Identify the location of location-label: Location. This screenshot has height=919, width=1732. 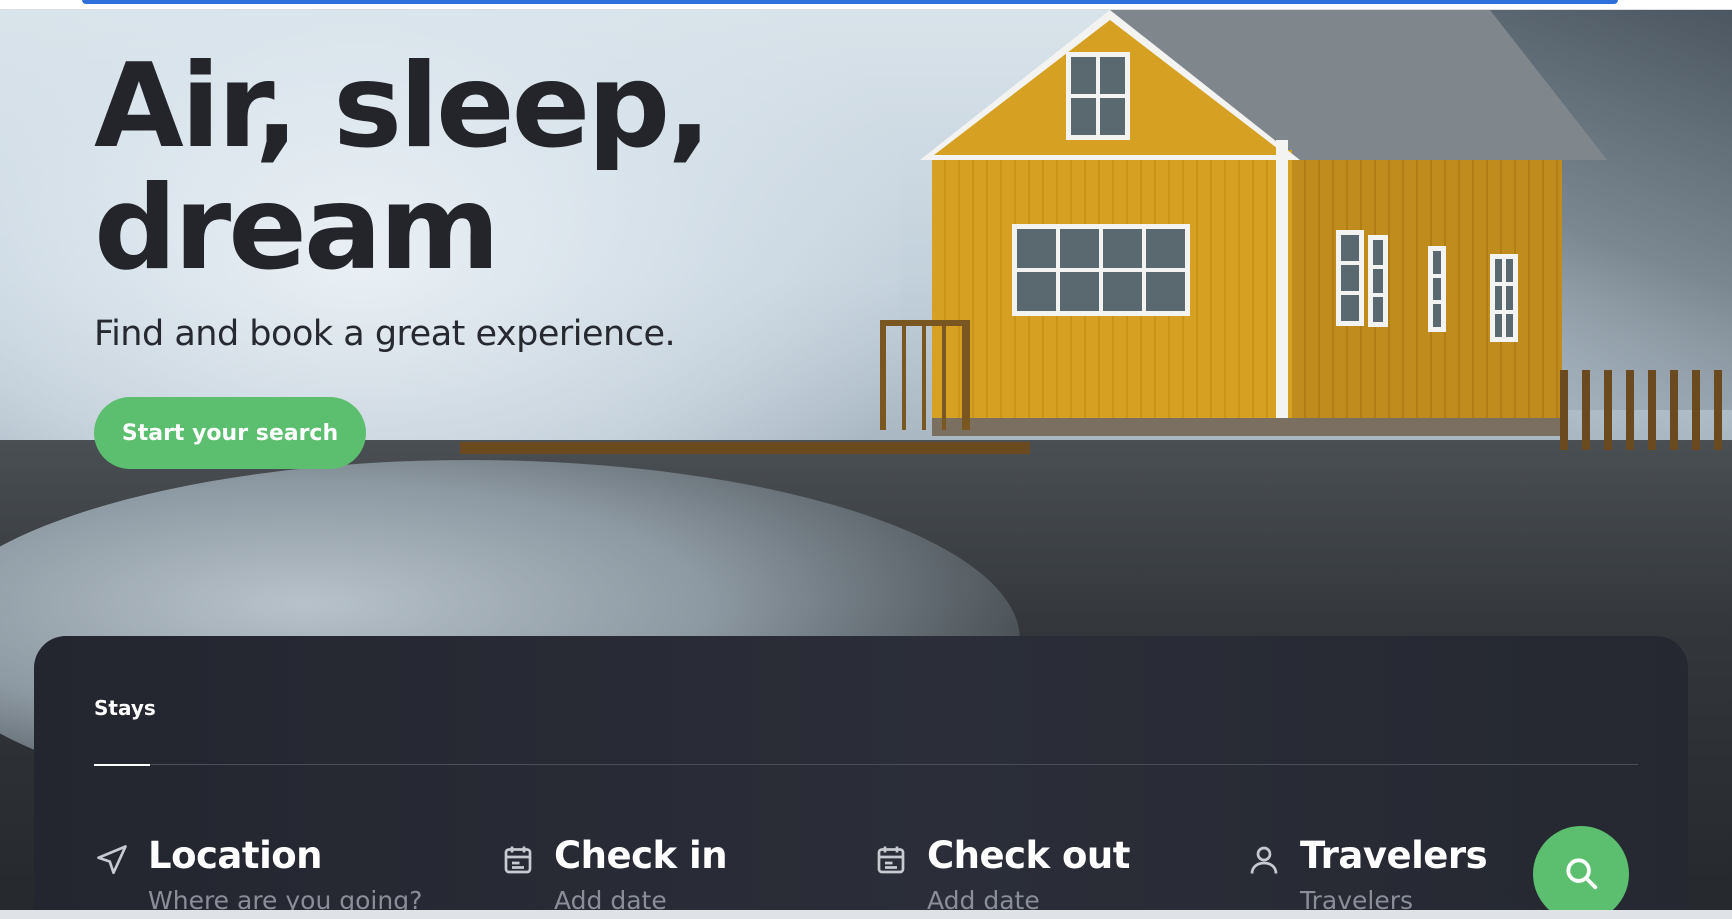
(235, 855).